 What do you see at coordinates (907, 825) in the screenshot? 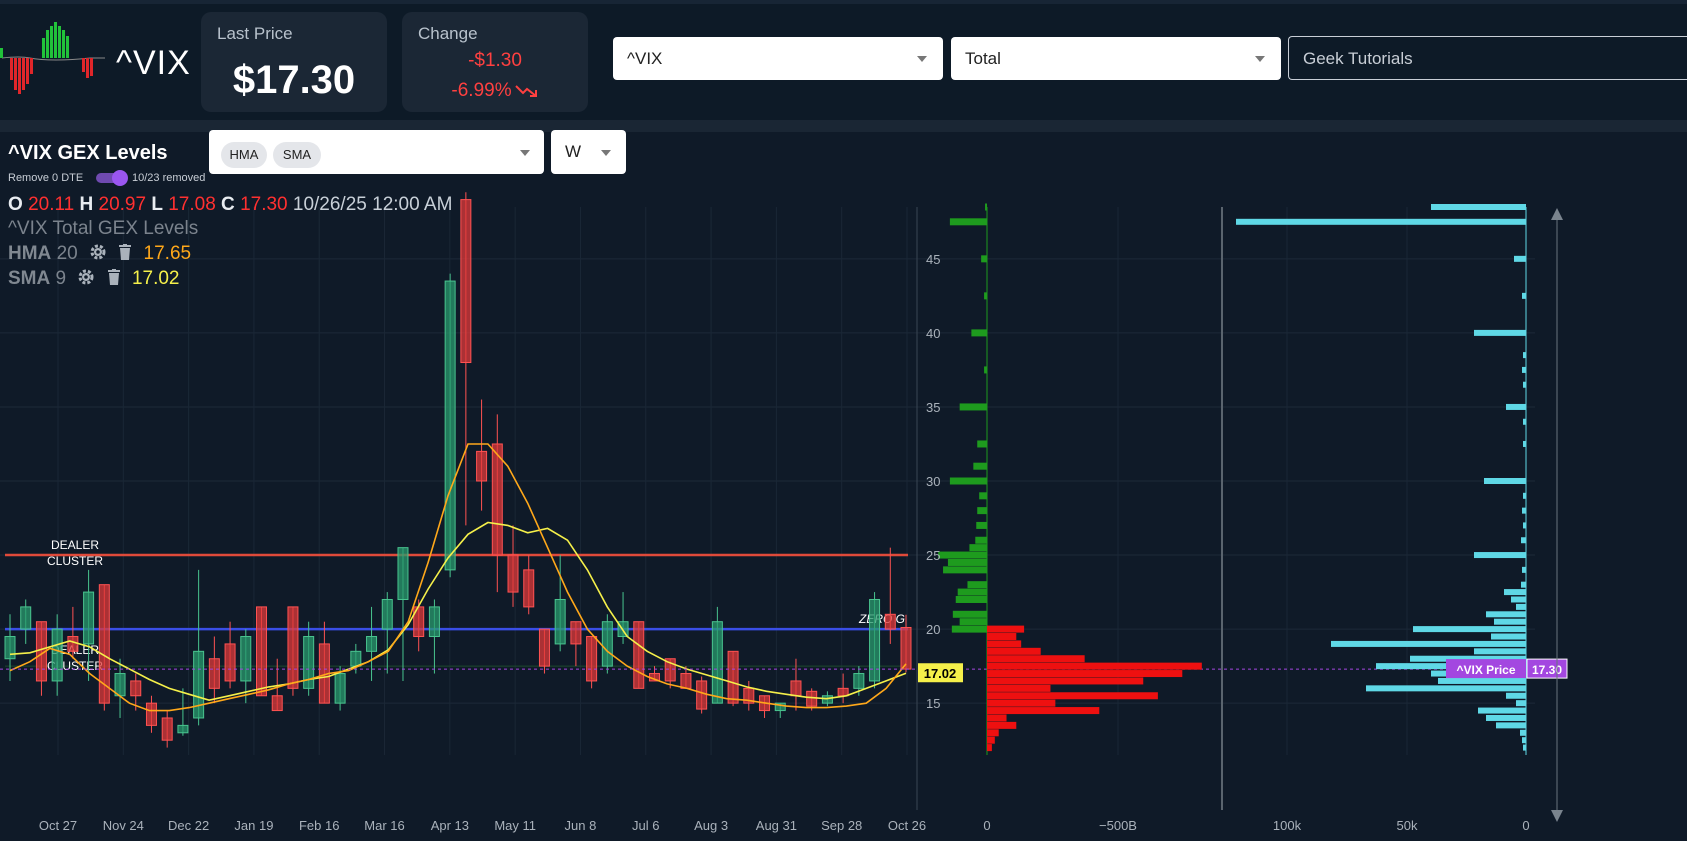
I see `x-tick-label: Oct 26` at bounding box center [907, 825].